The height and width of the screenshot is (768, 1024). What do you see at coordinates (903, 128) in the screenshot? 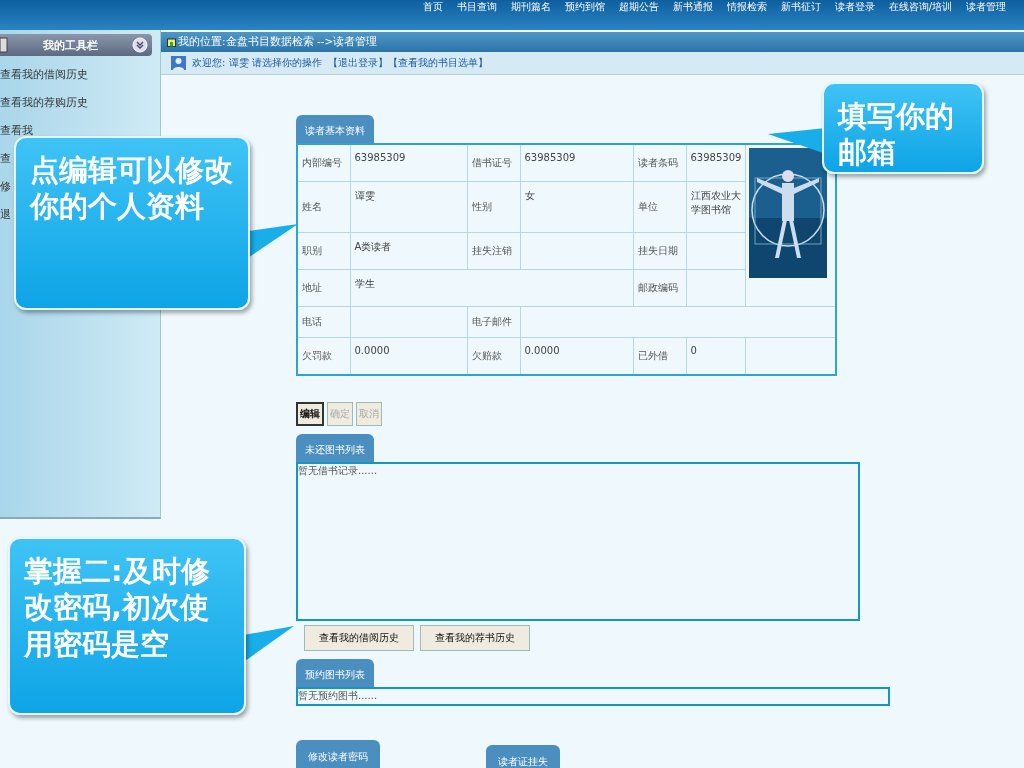
I see `callout: 填写你的邮箱` at bounding box center [903, 128].